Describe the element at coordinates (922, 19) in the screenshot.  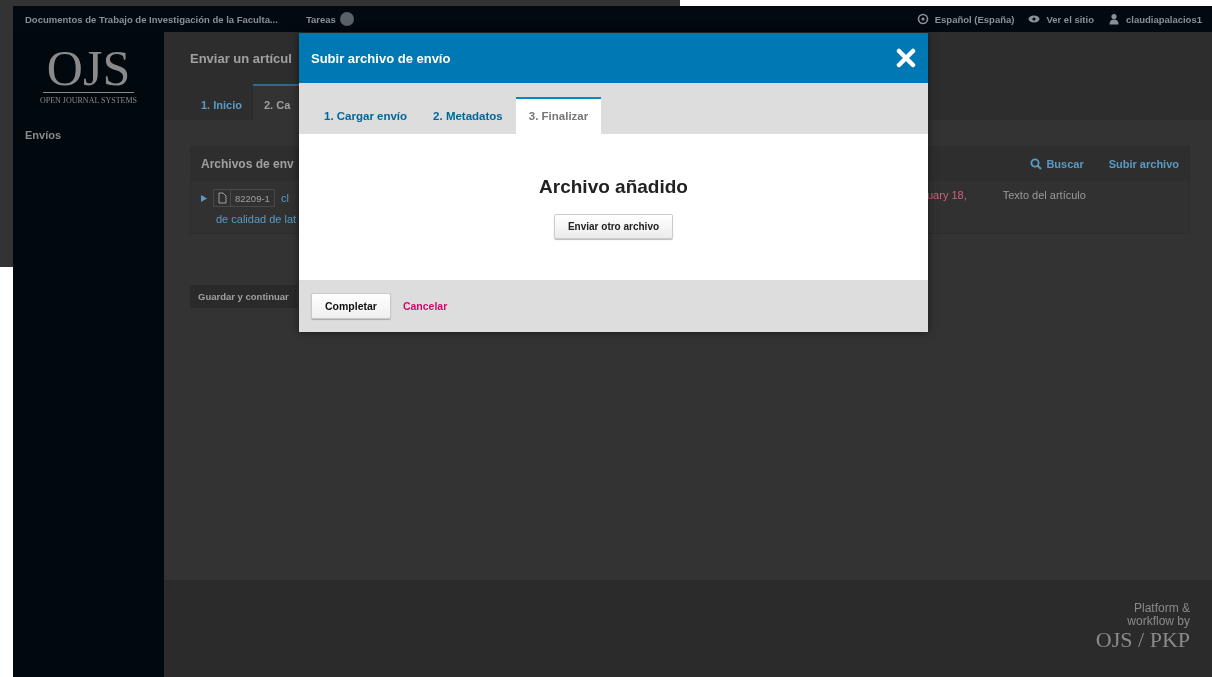
I see `globe-icon` at that location.